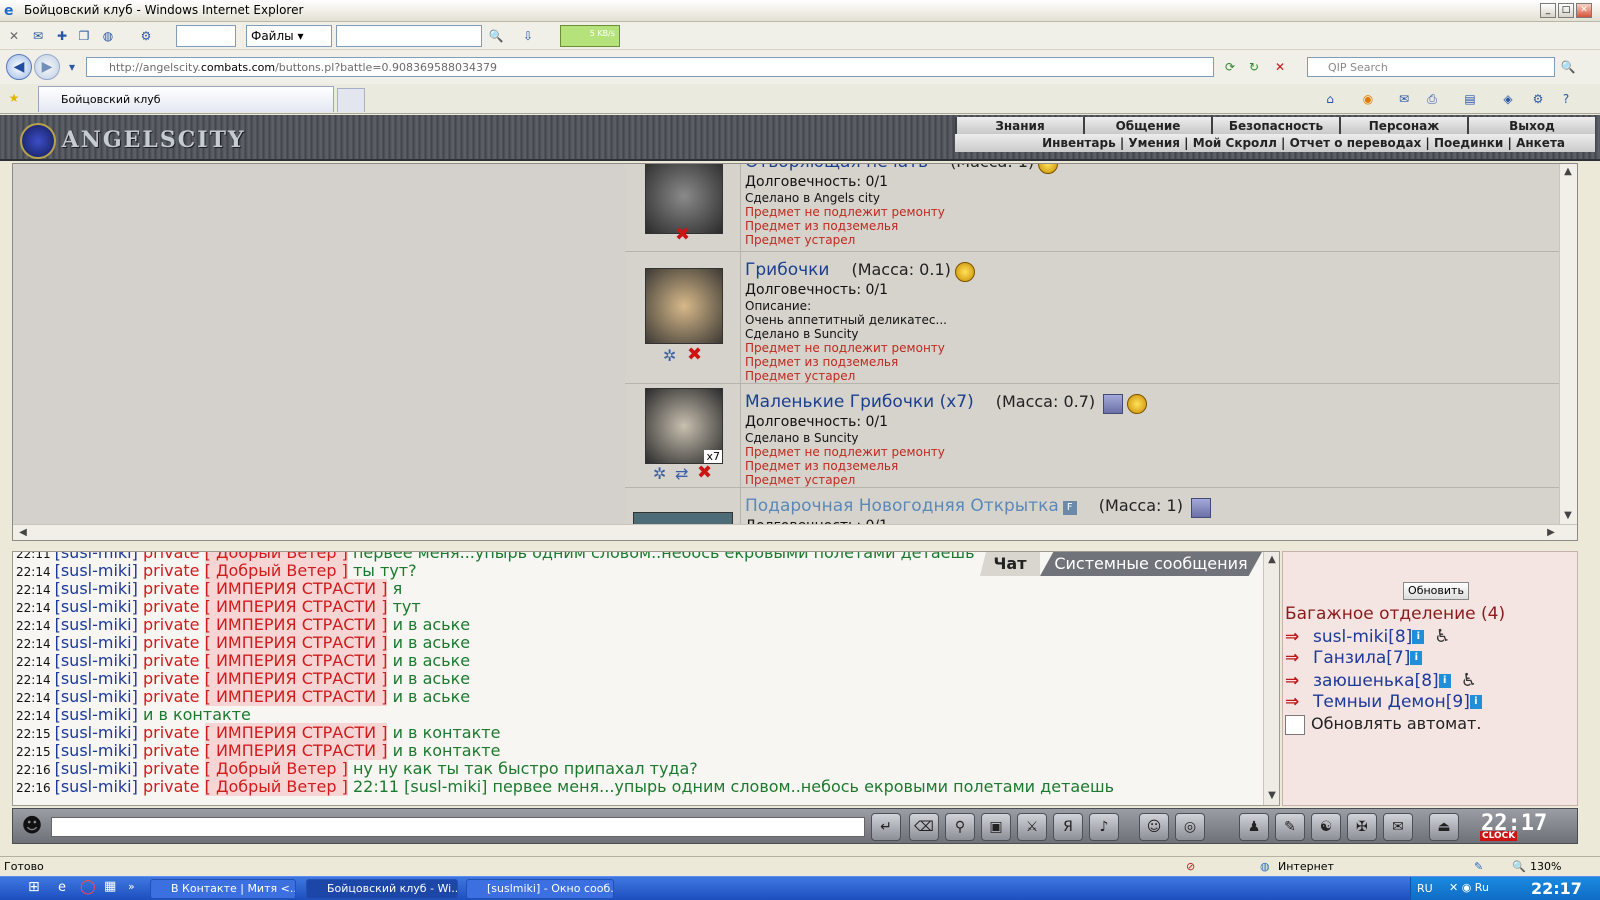 The width and height of the screenshot is (1600, 900). I want to click on help-icon: ?, so click(1566, 99).